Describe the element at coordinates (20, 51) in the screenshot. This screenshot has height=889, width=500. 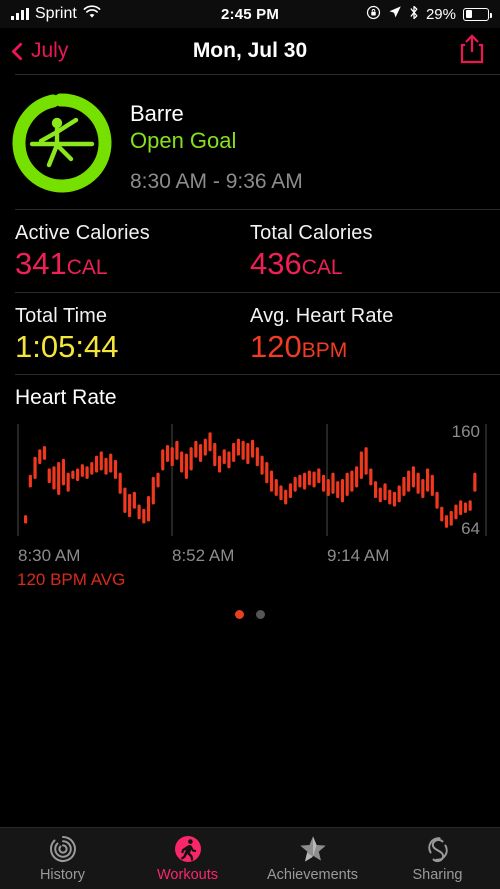
I see `chevron-left-icon` at that location.